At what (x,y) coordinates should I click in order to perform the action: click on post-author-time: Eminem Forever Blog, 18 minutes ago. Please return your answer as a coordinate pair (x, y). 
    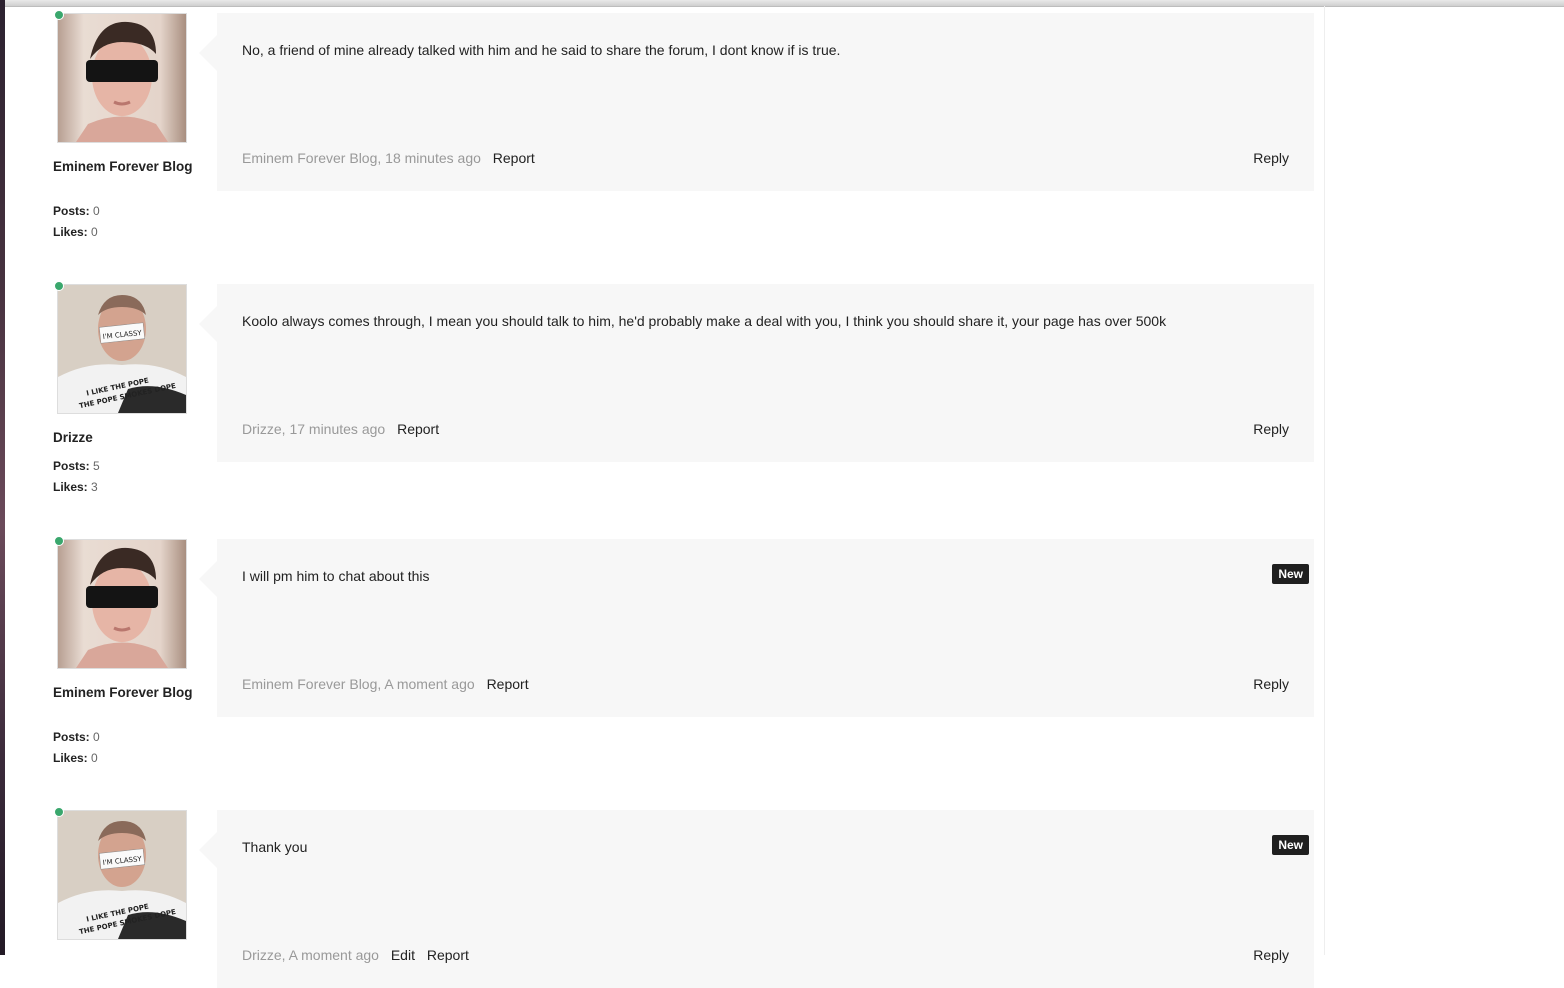
    Looking at the image, I should click on (361, 158).